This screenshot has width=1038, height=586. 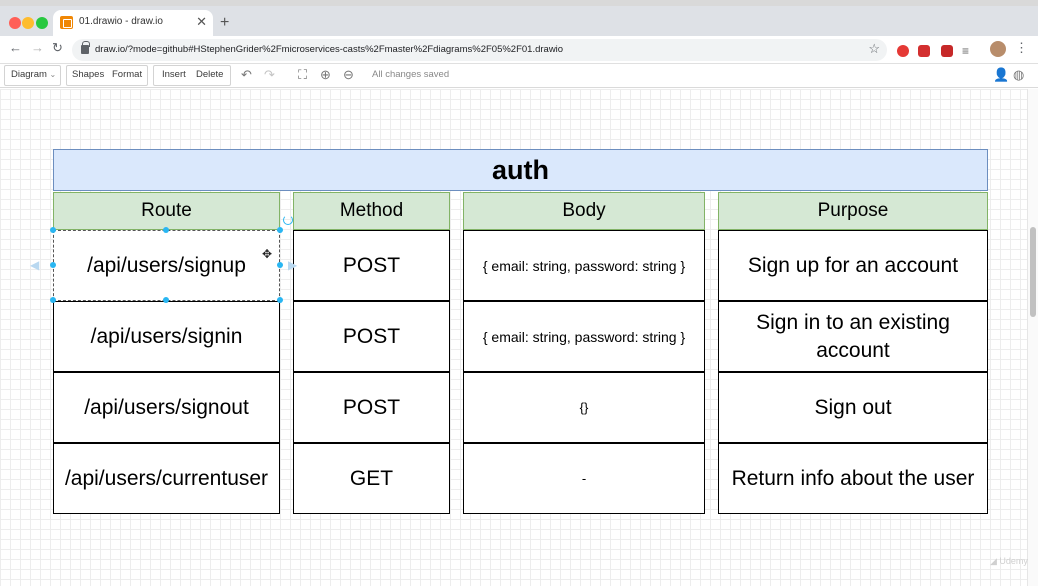 I want to click on delete-button: Delete, so click(x=209, y=75).